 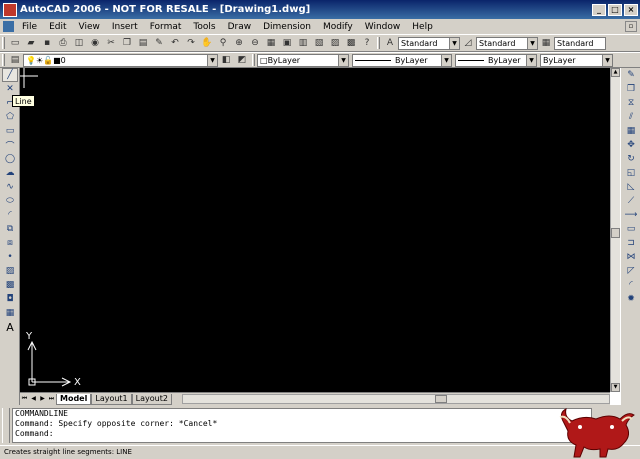 What do you see at coordinates (287, 43) in the screenshot?
I see `design-center-icon: ▣` at bounding box center [287, 43].